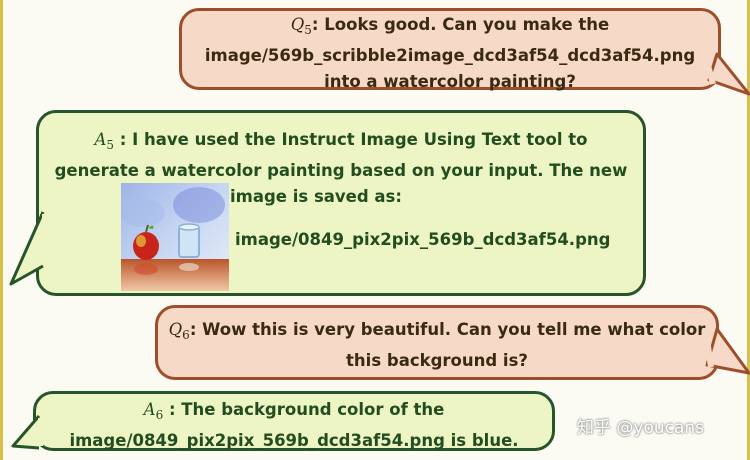 This screenshot has height=460, width=750. What do you see at coordinates (153, 411) in the screenshot?
I see `answer-6-label: A6` at bounding box center [153, 411].